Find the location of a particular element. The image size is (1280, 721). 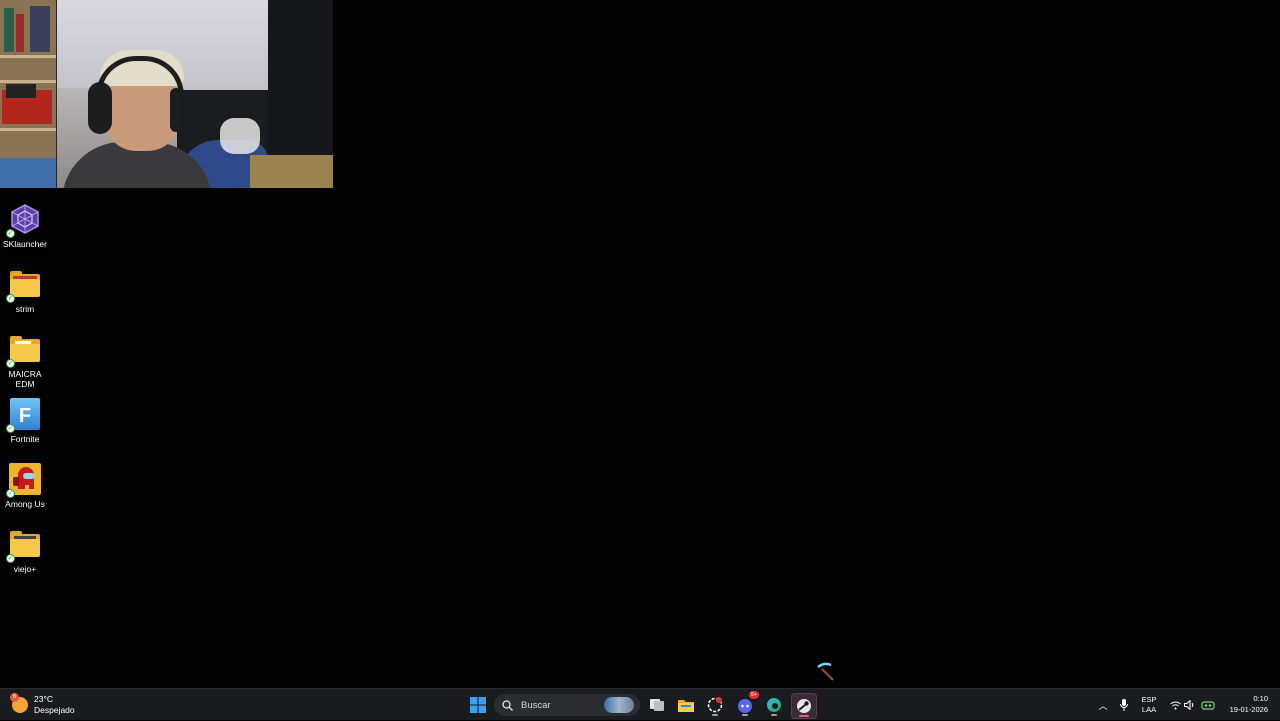

speaker-icon is located at coordinates (1188, 705).